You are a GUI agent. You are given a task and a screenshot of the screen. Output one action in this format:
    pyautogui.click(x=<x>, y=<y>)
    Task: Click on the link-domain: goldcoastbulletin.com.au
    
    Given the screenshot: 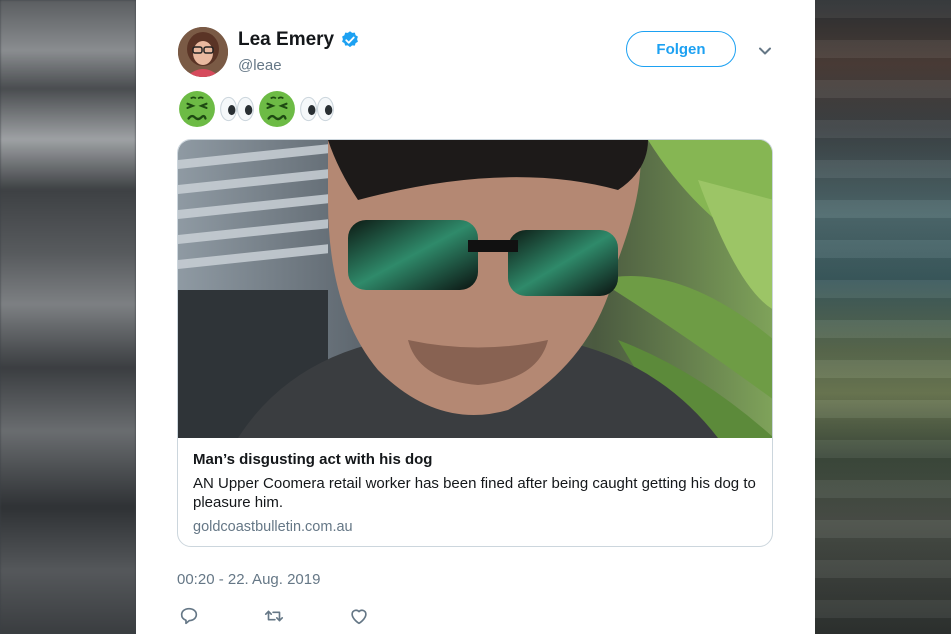 What is the action you would take?
    pyautogui.click(x=273, y=527)
    